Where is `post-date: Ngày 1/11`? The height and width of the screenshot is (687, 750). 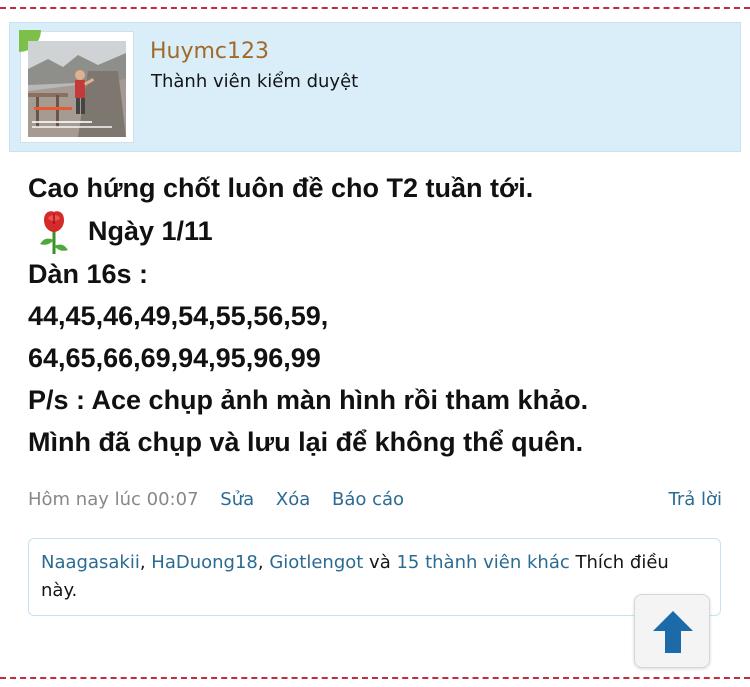
post-date: Ngày 1/11 is located at coordinates (150, 231).